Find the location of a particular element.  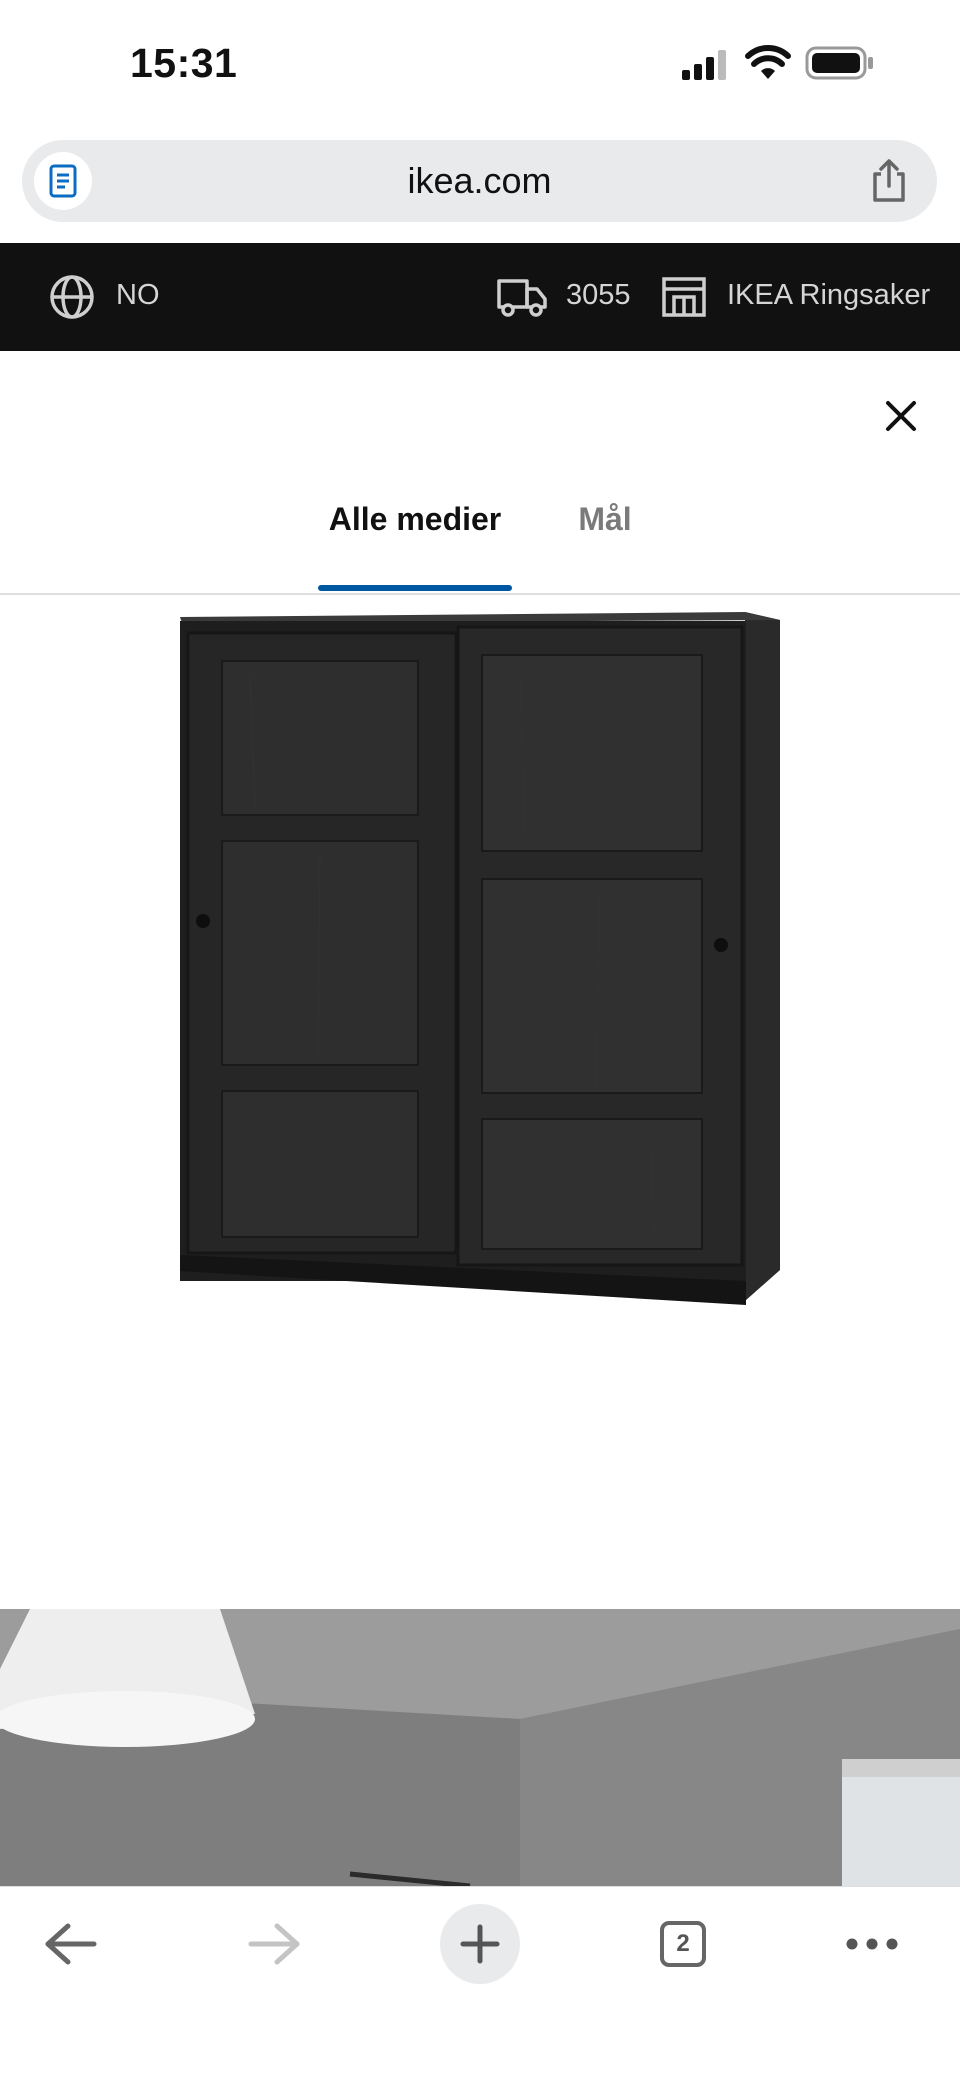

close-icon is located at coordinates (901, 416).